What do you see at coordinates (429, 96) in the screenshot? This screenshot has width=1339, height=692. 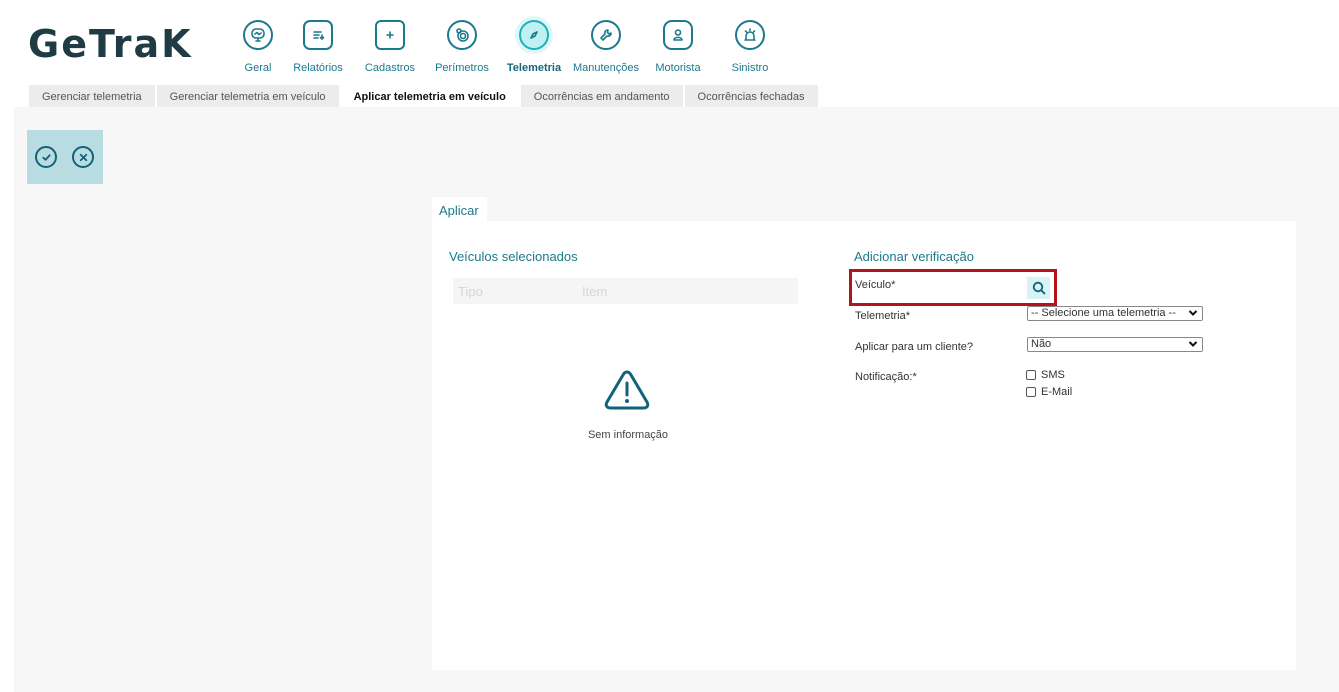 I see `tab-aplicar-telemetria-veiculo: Aplicar telemetria em veículo` at bounding box center [429, 96].